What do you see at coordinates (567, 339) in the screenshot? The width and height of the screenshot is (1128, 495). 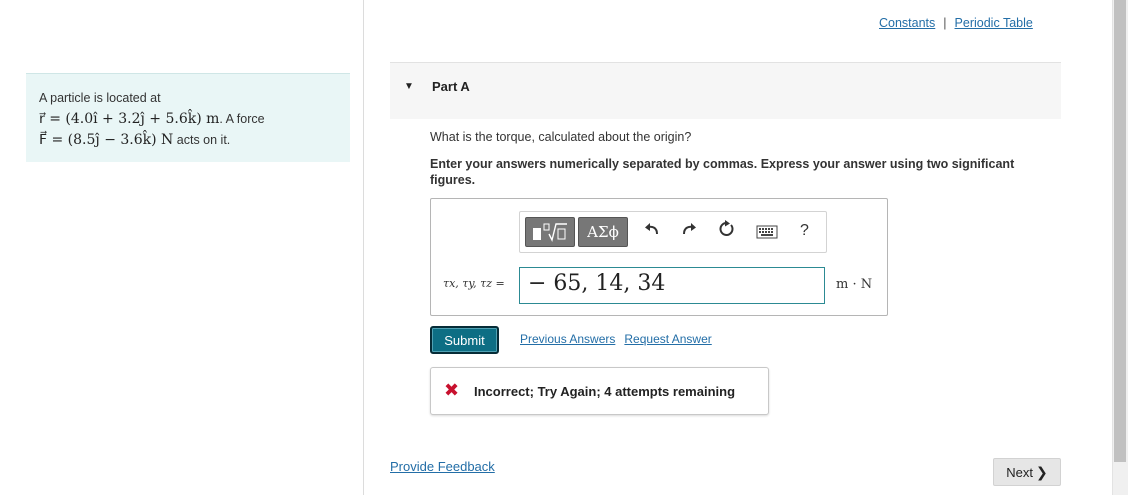 I see `previous-answers-link: Previous Answers` at bounding box center [567, 339].